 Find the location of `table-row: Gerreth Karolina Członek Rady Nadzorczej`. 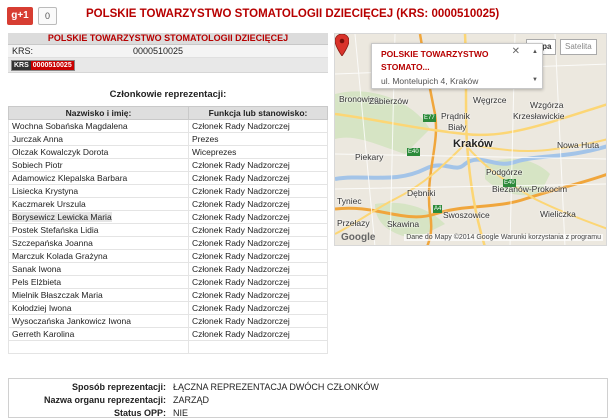

table-row: Gerreth Karolina Członek Rady Nadzorczej is located at coordinates (168, 334).